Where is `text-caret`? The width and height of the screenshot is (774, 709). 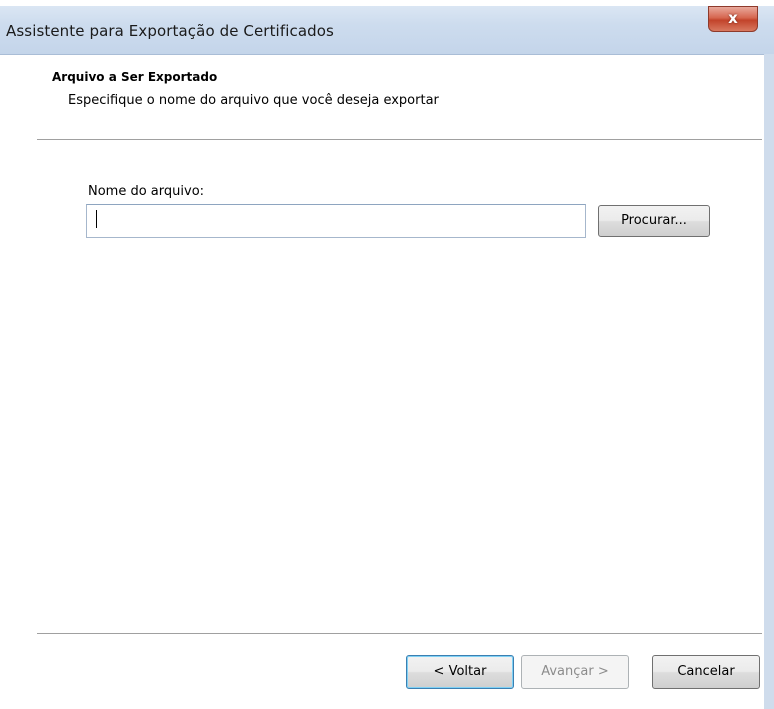 text-caret is located at coordinates (96, 219).